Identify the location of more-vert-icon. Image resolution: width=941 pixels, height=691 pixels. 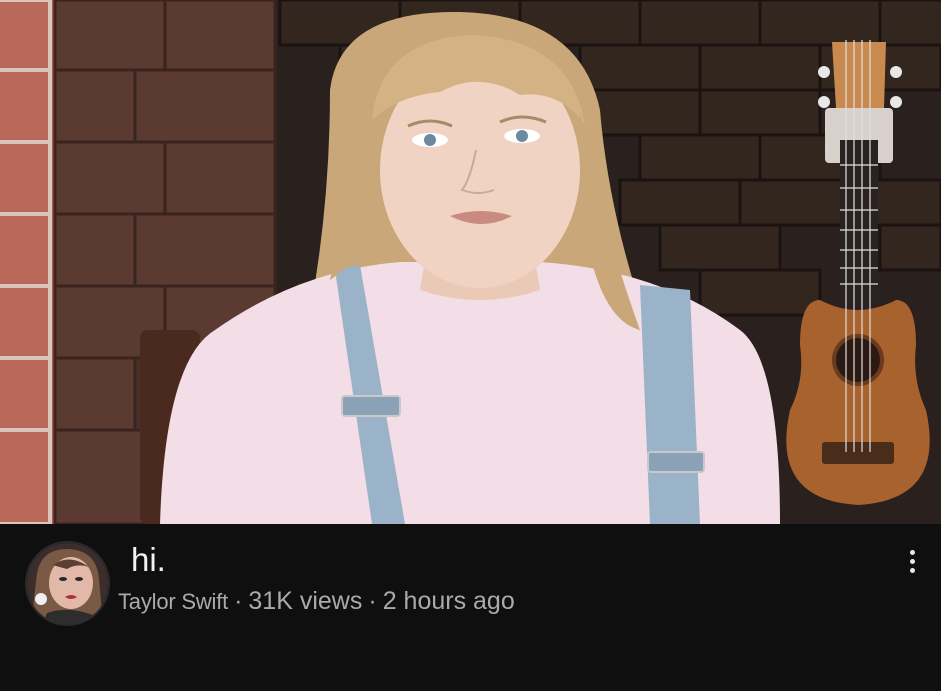
(912, 561).